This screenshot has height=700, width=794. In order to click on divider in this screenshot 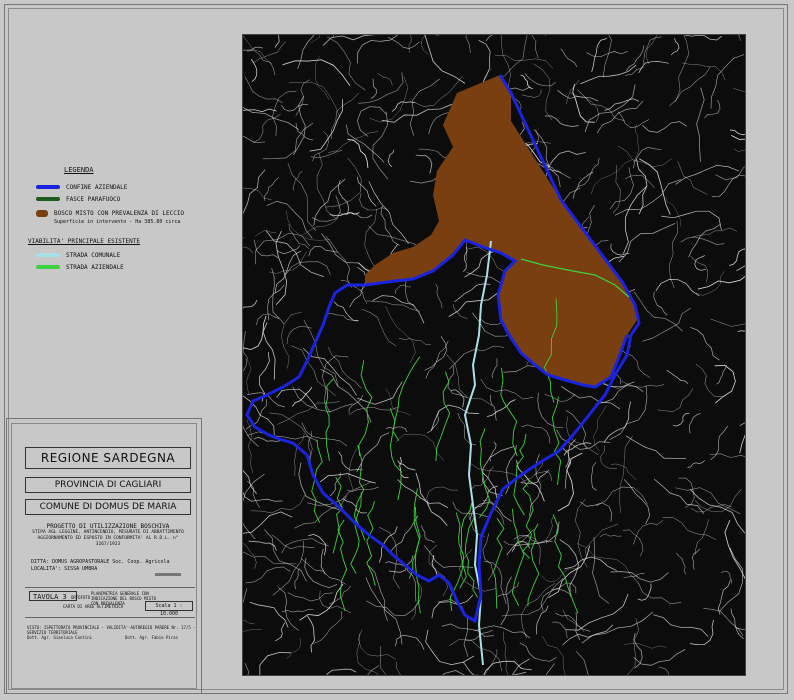, I will do `click(110, 587)`.